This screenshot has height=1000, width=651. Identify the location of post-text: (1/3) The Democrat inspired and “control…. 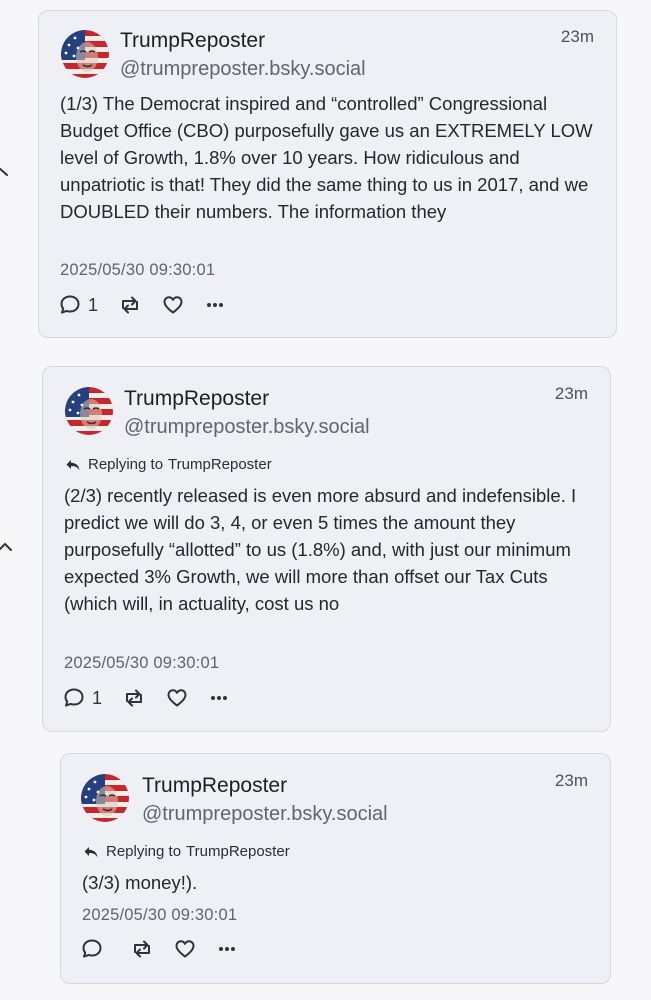
(326, 157).